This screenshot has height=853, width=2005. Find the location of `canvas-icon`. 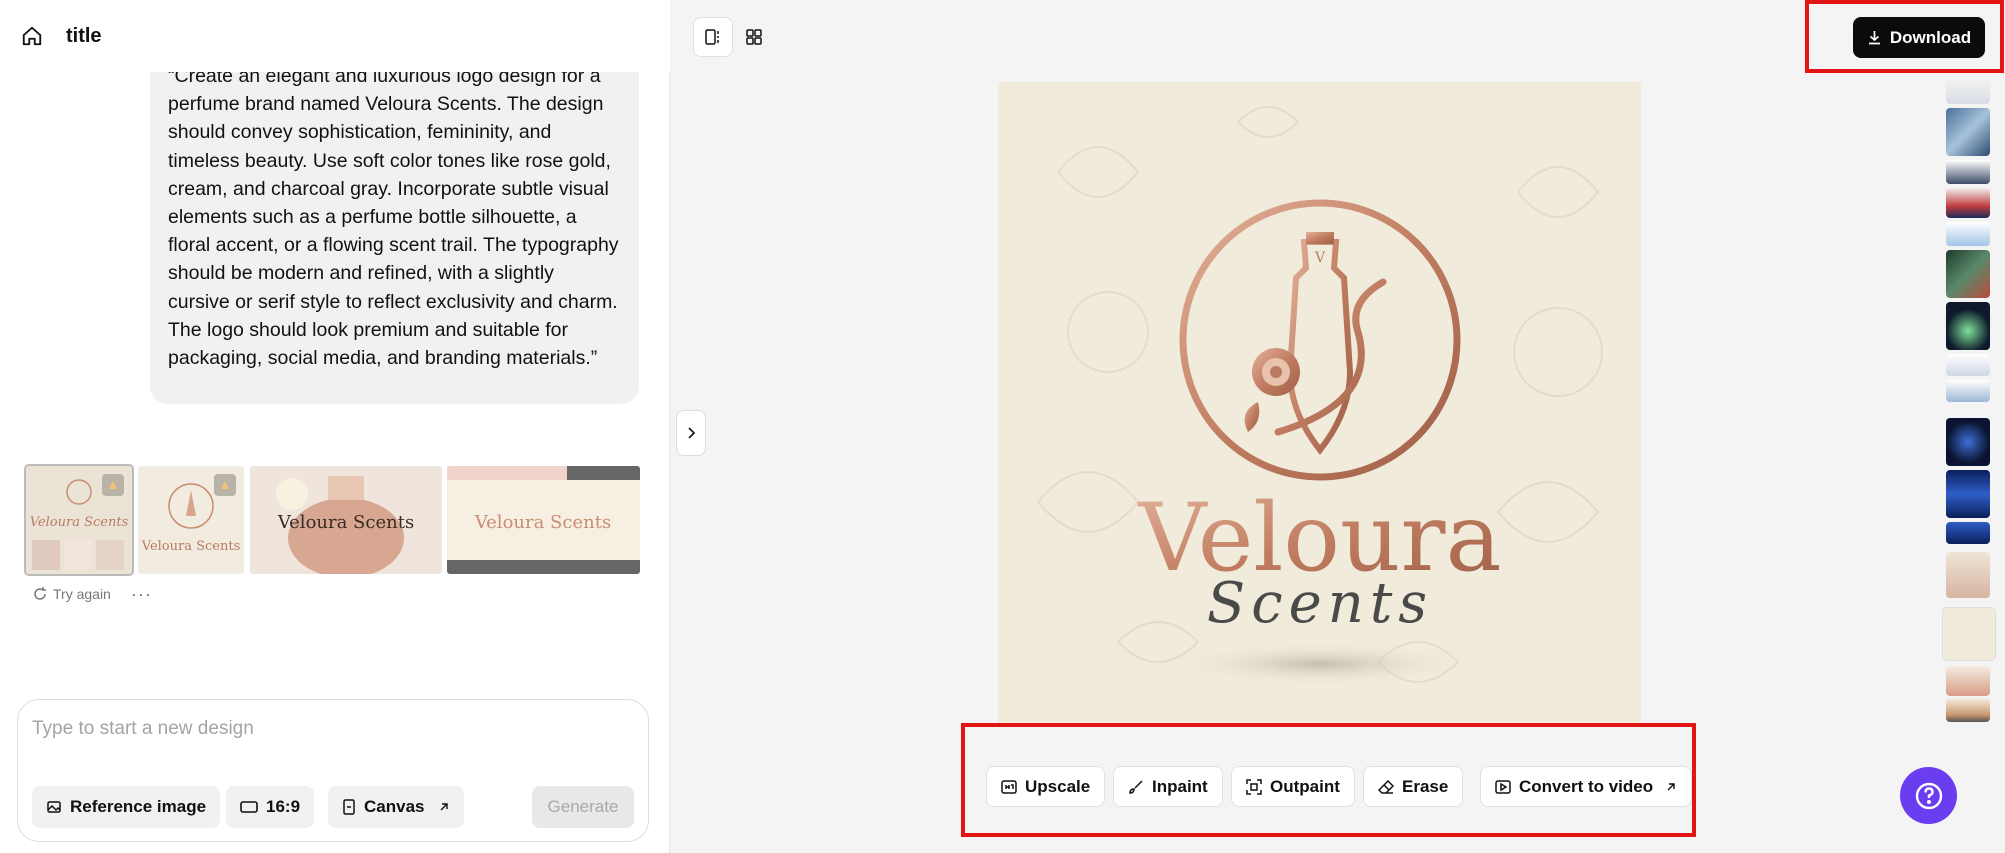

canvas-icon is located at coordinates (349, 807).